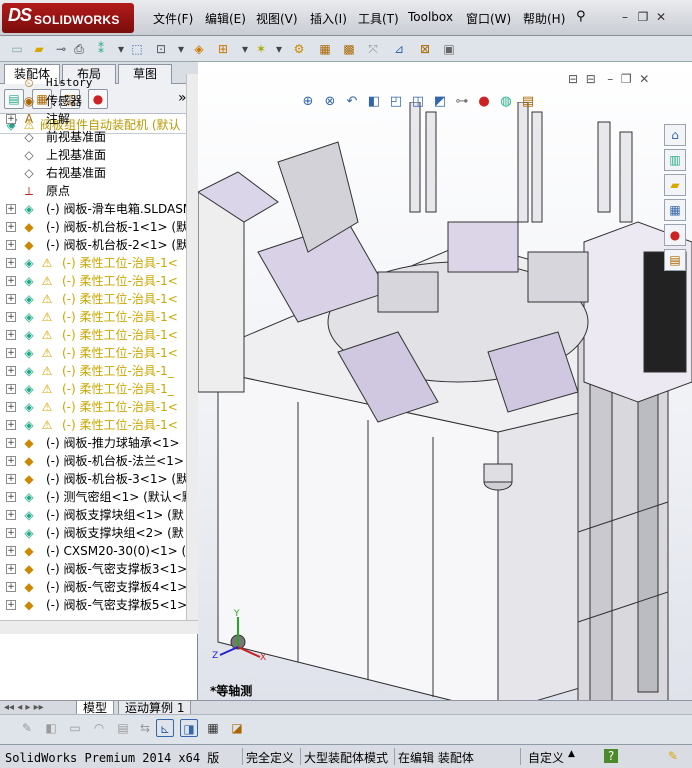 The image size is (692, 768). Describe the element at coordinates (123, 728) in the screenshot. I see `pattern-icon: ▤` at that location.